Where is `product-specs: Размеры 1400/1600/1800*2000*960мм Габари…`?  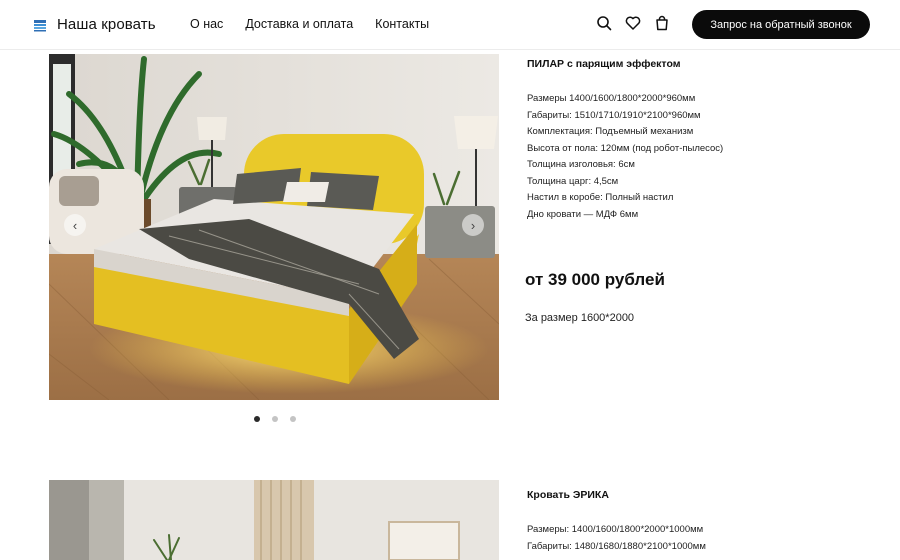
product-specs: Размеры 1400/1600/1800*2000*960мм Габари… is located at coordinates (625, 157).